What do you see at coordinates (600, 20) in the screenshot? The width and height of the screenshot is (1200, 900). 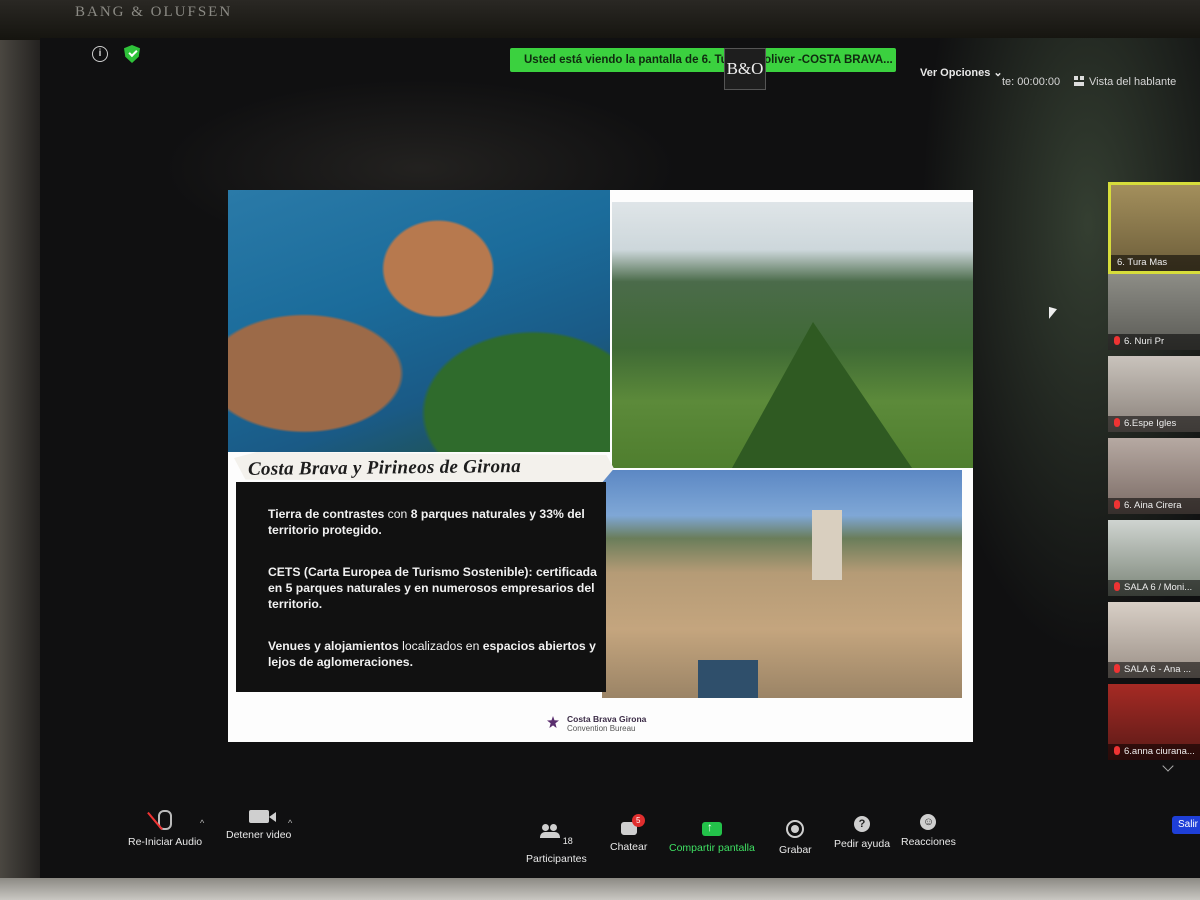 I see `laptop-bezel-top: BANG & OLUFSEN` at bounding box center [600, 20].